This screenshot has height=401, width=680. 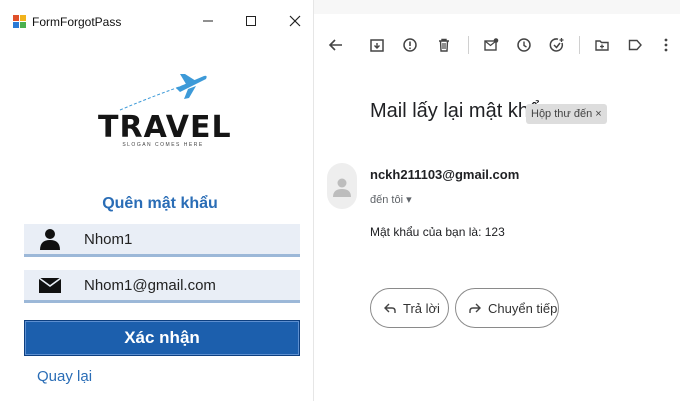 I want to click on mark-unread-icon, so click(x=491, y=44).